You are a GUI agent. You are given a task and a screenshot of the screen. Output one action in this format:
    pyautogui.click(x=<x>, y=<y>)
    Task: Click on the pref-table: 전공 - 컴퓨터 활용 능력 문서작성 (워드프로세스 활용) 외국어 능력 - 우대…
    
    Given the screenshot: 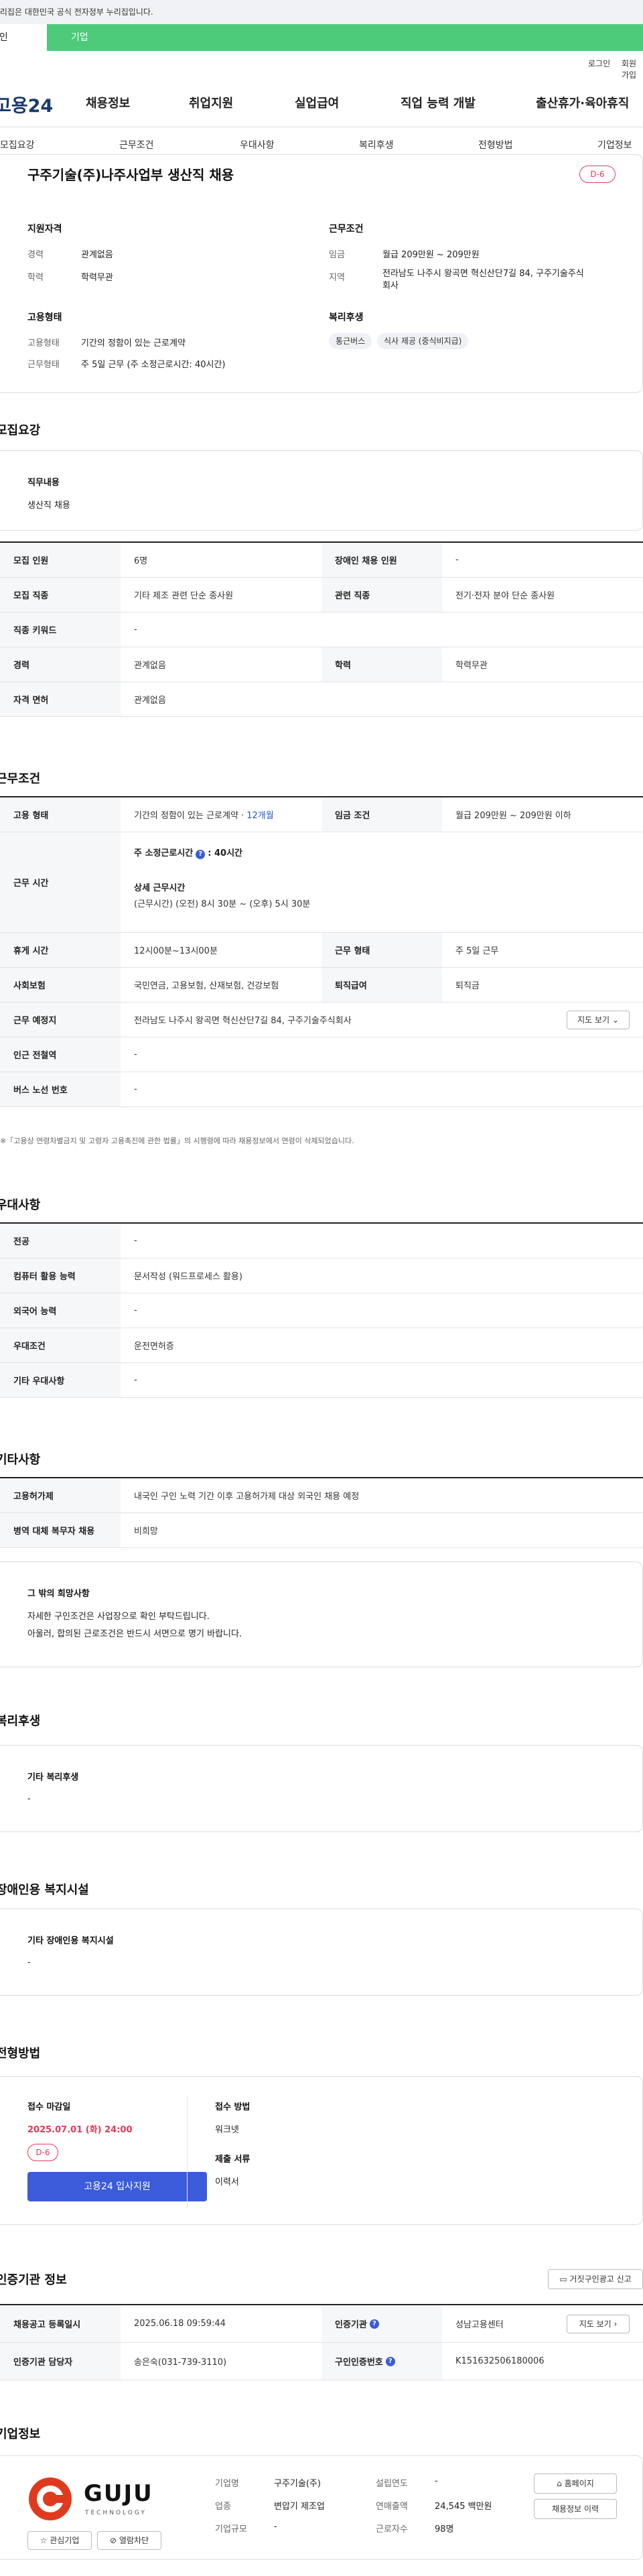 What is the action you would take?
    pyautogui.click(x=321, y=1310)
    